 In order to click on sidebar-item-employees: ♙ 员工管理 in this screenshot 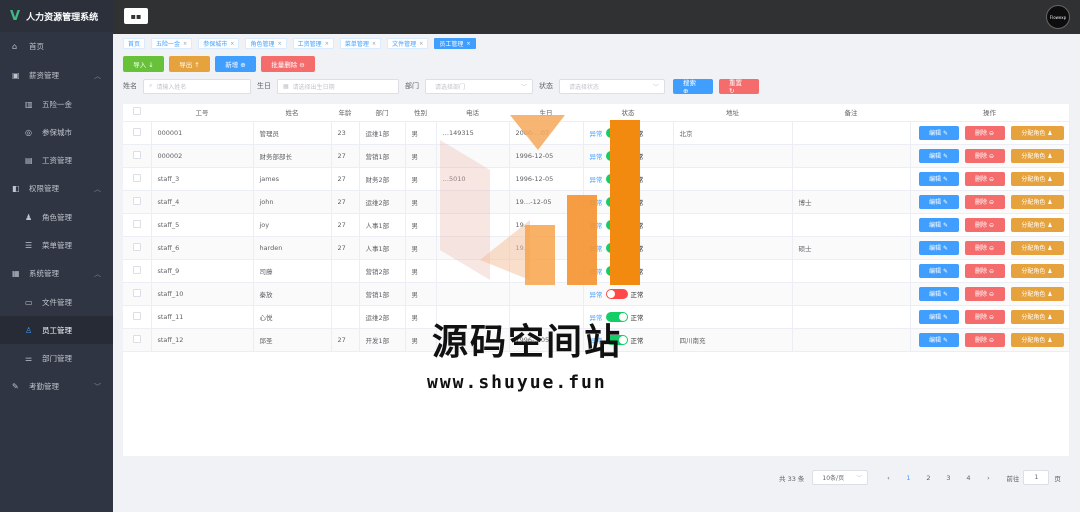, I will do `click(56, 330)`.